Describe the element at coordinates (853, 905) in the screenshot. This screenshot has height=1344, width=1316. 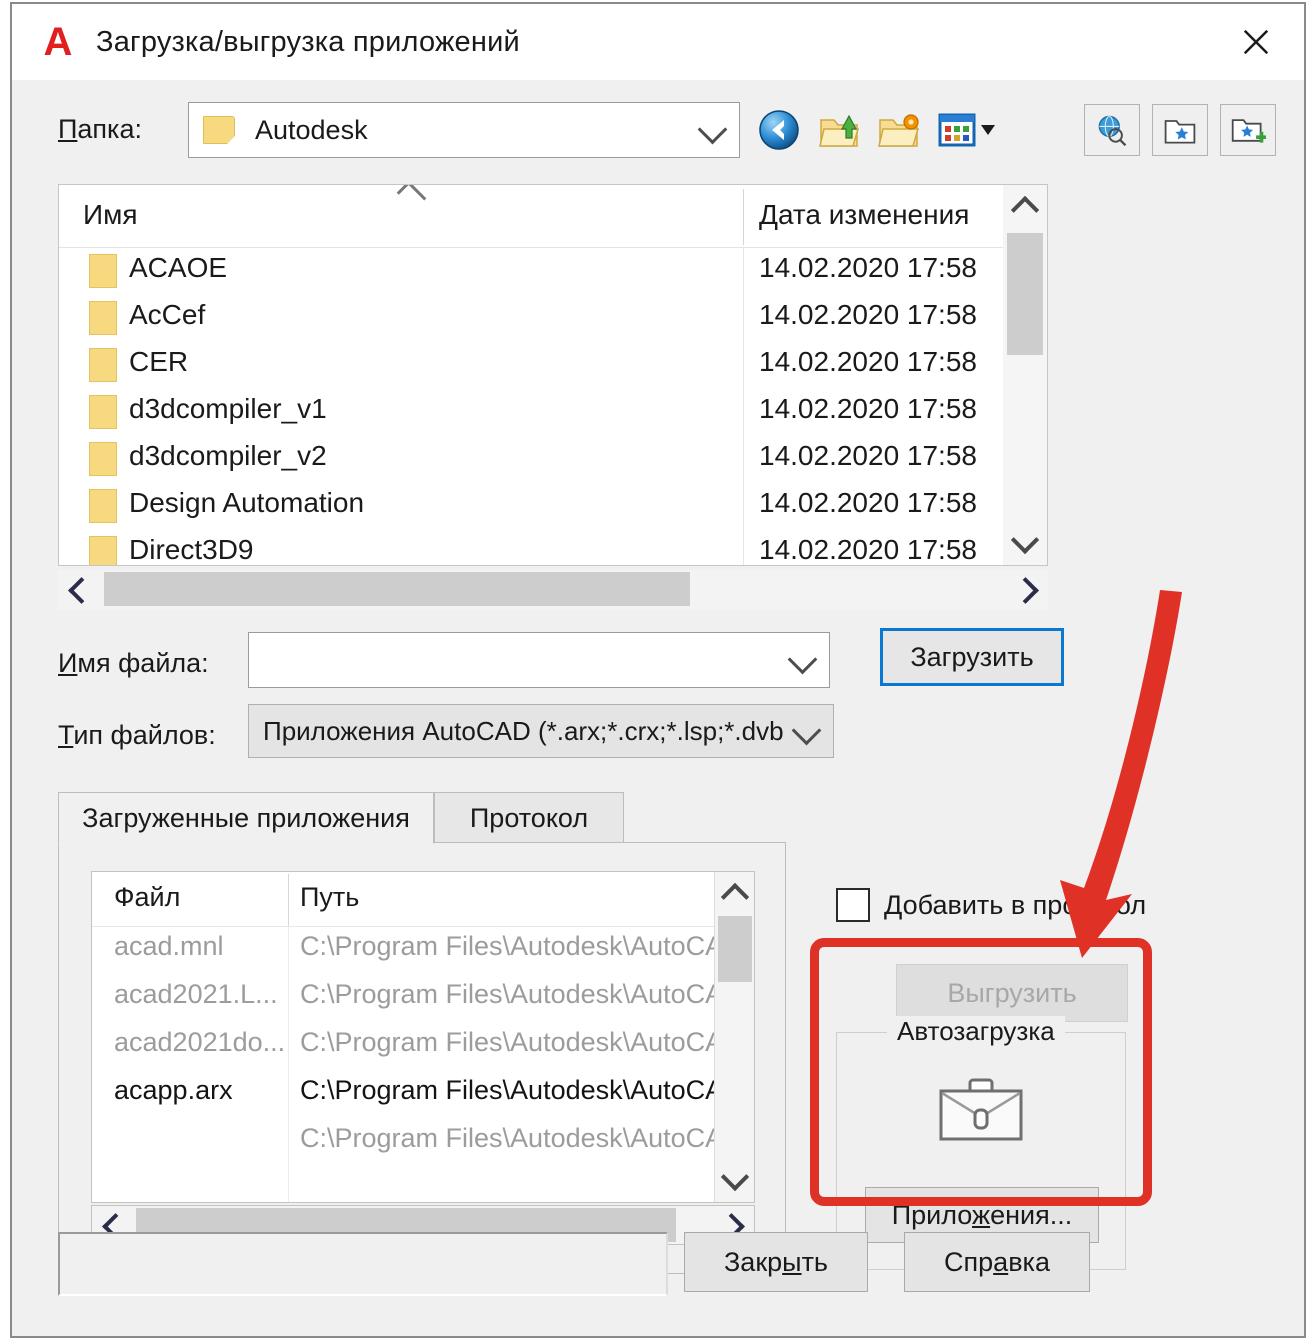
I see `add-to-log-checkbox` at that location.